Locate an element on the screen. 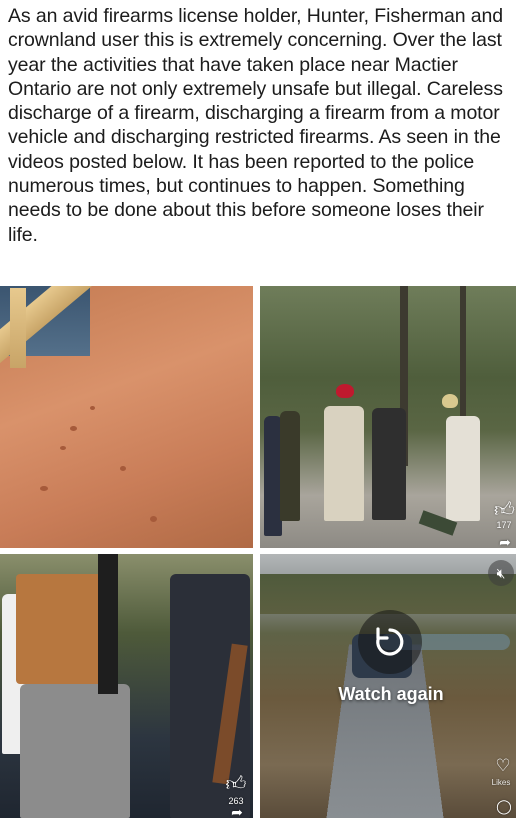 This screenshot has height=818, width=516. heart-icon: ♡ is located at coordinates (503, 766).